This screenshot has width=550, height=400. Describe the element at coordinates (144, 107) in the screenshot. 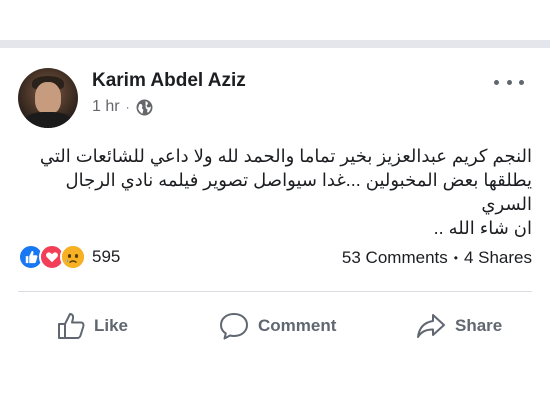

I see `globe-icon` at that location.